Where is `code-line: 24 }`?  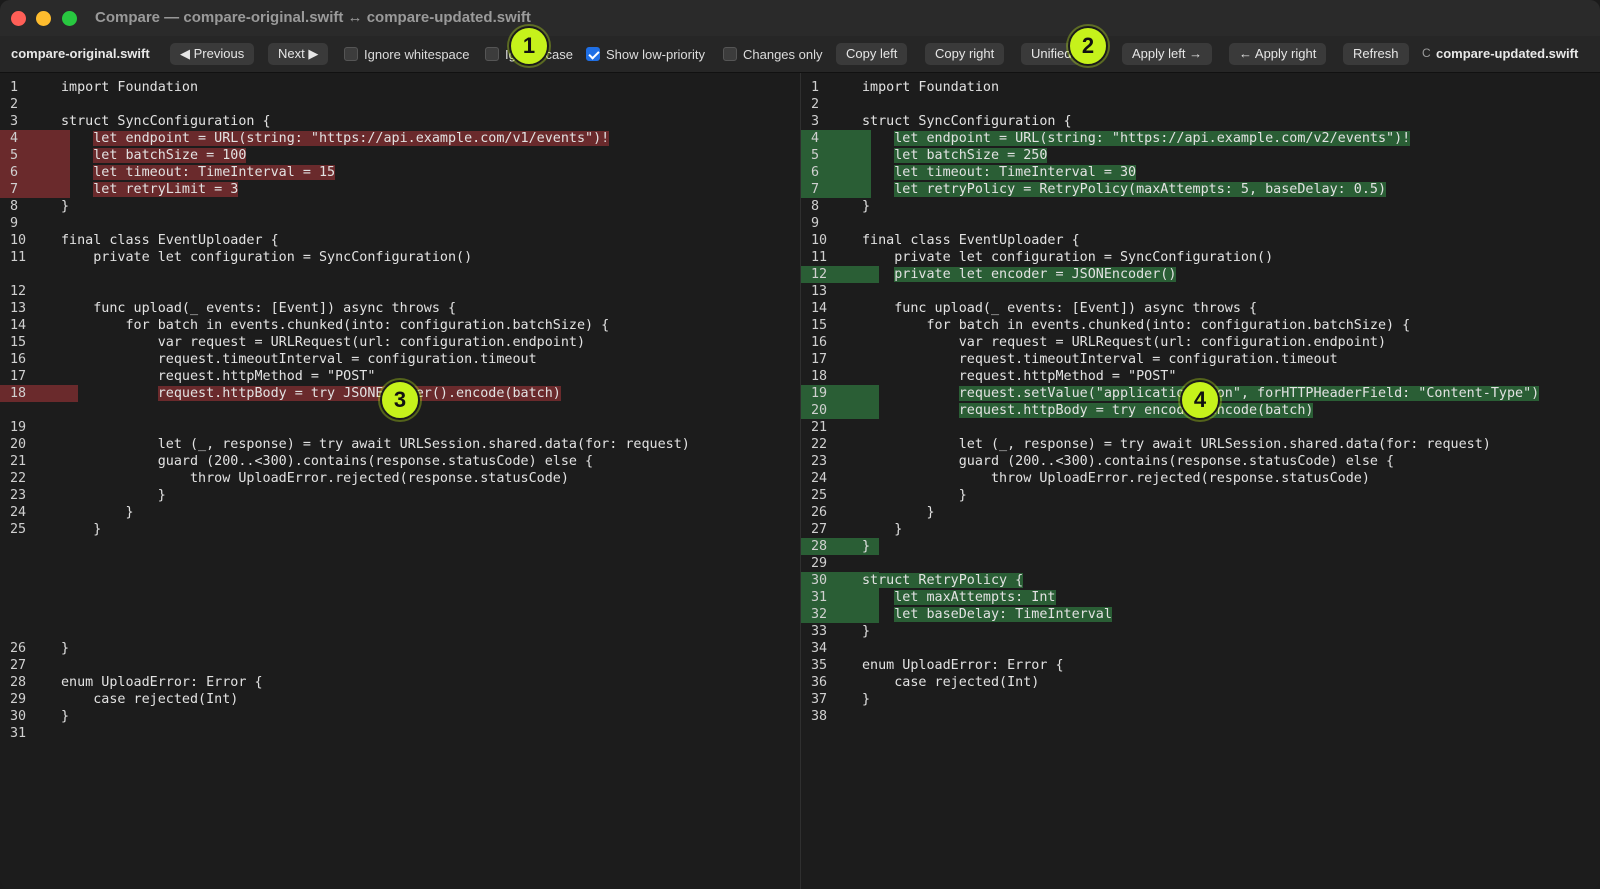
code-line: 24 } is located at coordinates (400, 512).